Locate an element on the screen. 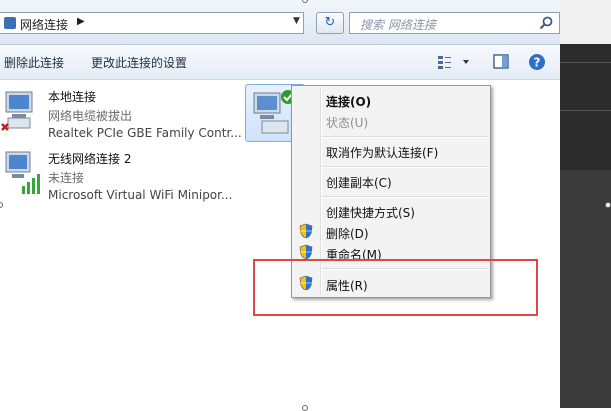 The height and width of the screenshot is (411, 611). background-window-titlebar is located at coordinates (585, 22).